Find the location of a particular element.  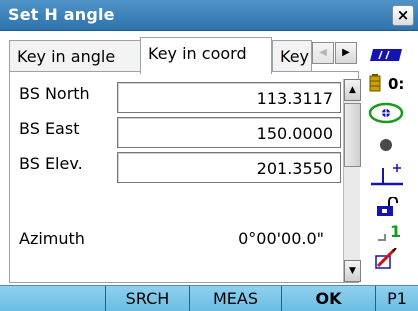

battery-level-text: 0: is located at coordinates (396, 84).